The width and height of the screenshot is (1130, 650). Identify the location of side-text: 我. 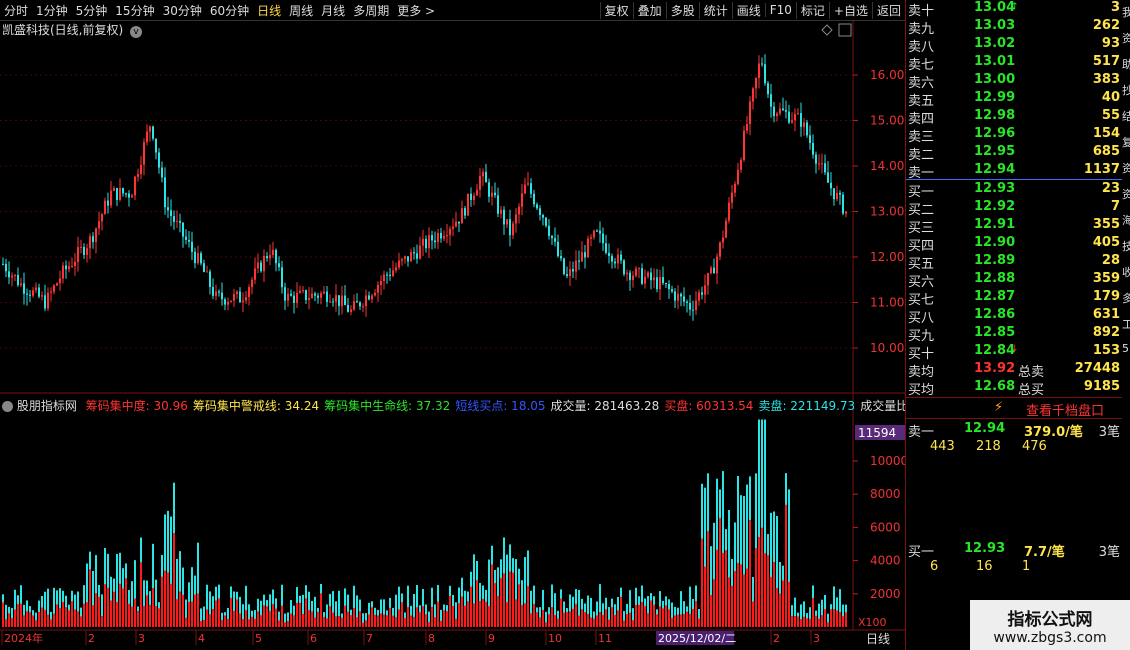
(1126, 12).